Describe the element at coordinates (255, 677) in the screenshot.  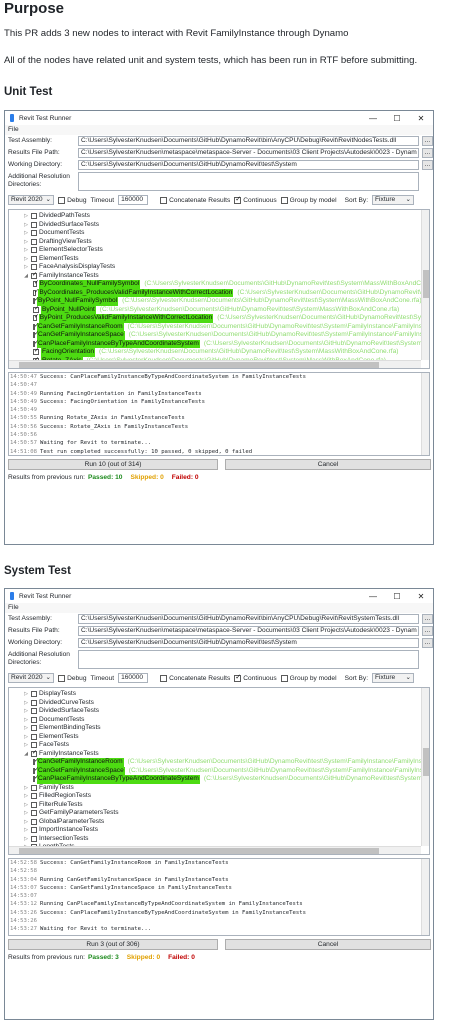
I see `continuous-option: Continuous` at that location.